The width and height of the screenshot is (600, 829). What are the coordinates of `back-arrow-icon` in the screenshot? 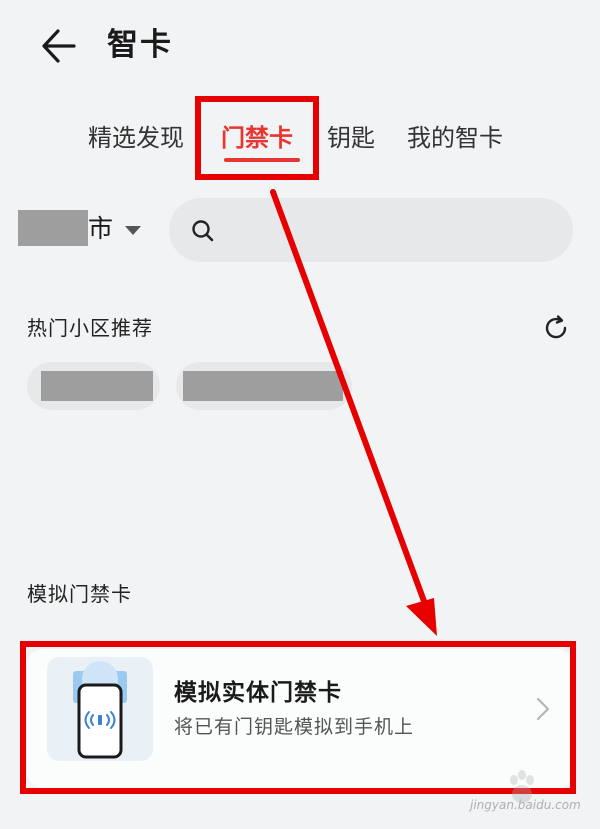 It's located at (59, 46).